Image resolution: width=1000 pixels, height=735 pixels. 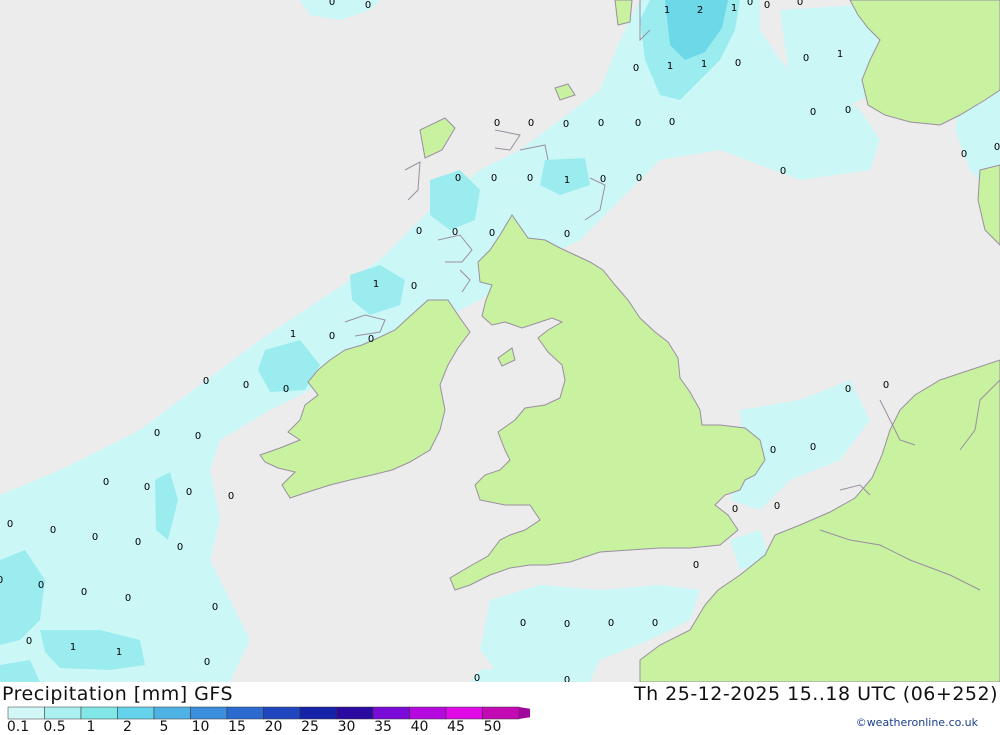 I want to click on valid-time: Th 25-12-2025 15..18 UTC (06+252), so click(x=815, y=694).